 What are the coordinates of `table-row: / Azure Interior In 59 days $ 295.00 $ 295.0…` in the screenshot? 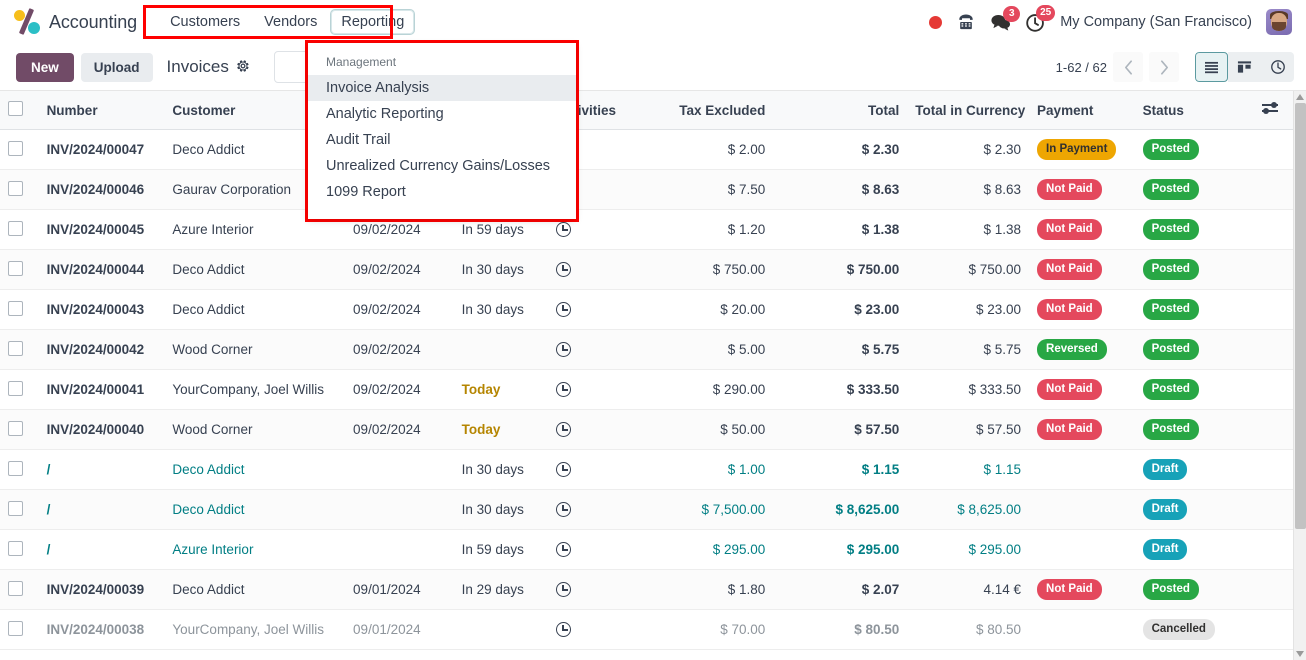 It's located at (646, 549).